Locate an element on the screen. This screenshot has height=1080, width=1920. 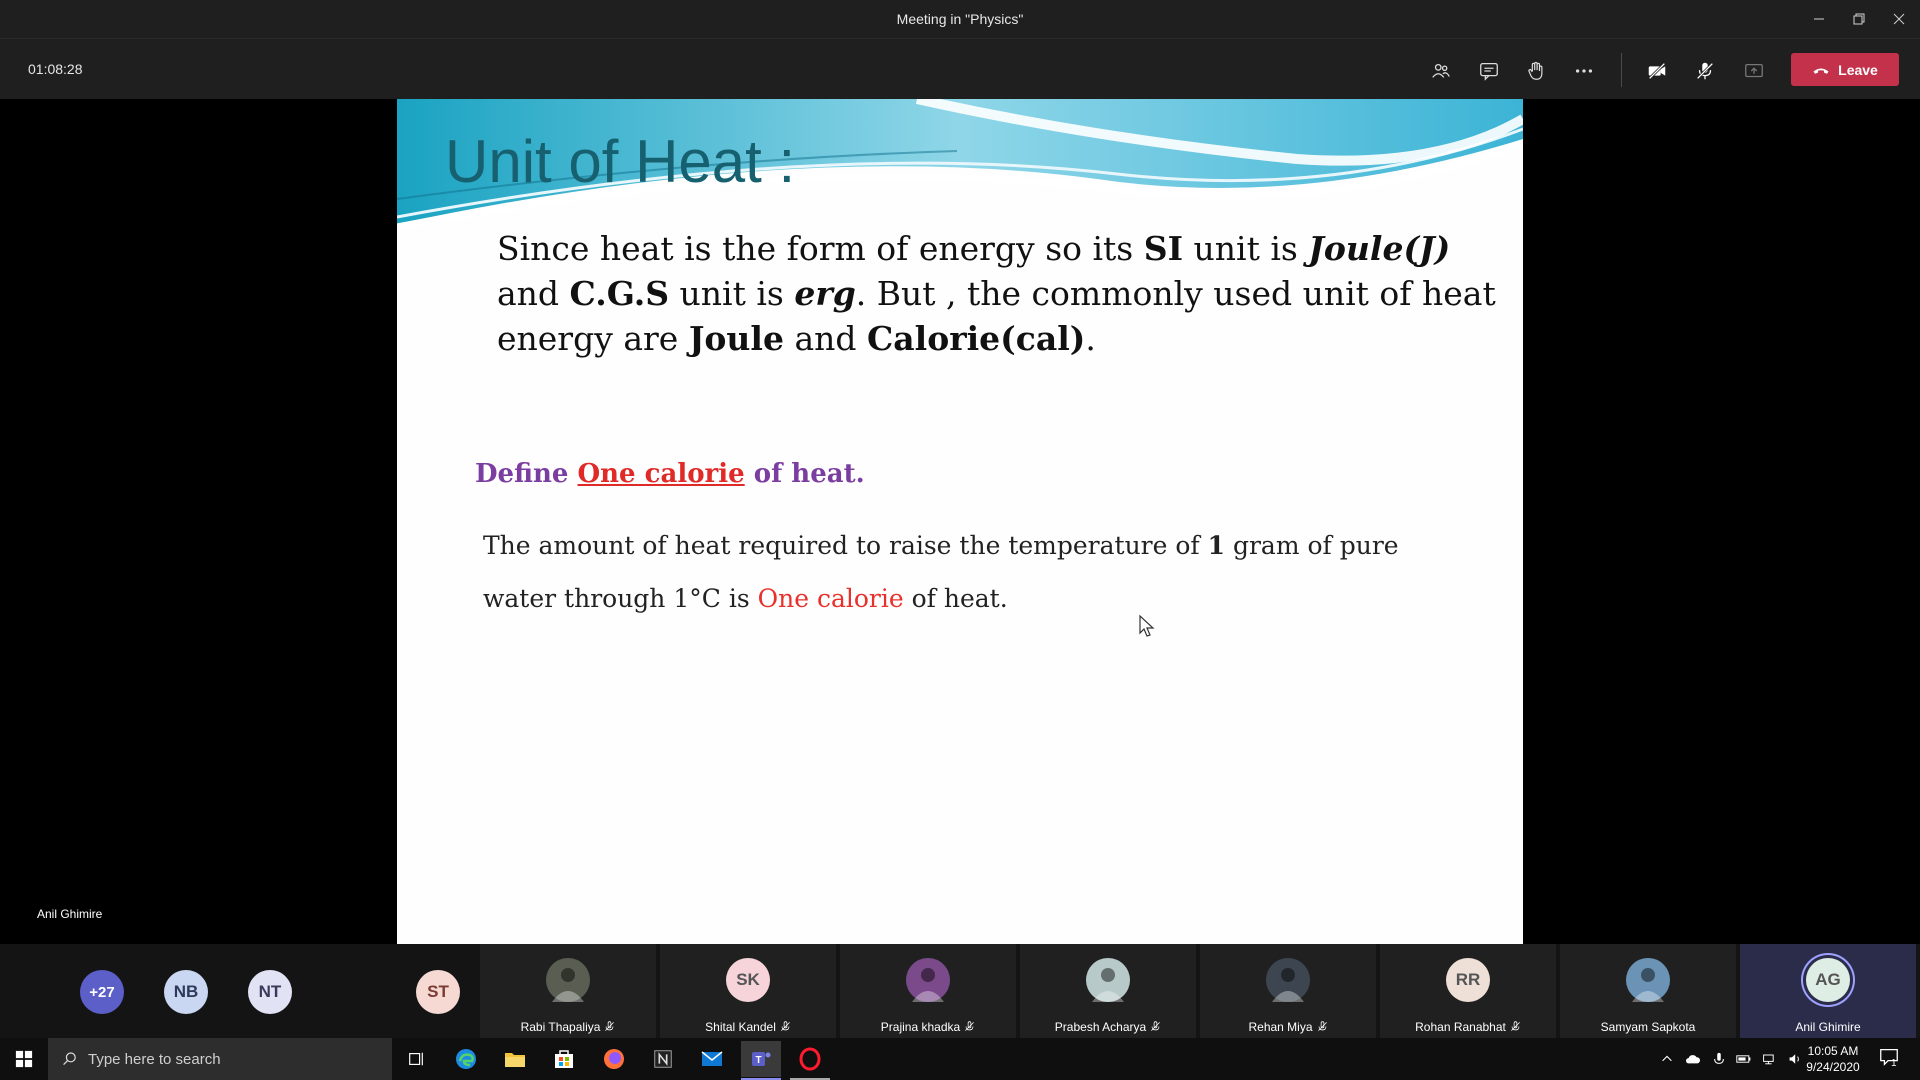
windows-logo-icon is located at coordinates (24, 1059).